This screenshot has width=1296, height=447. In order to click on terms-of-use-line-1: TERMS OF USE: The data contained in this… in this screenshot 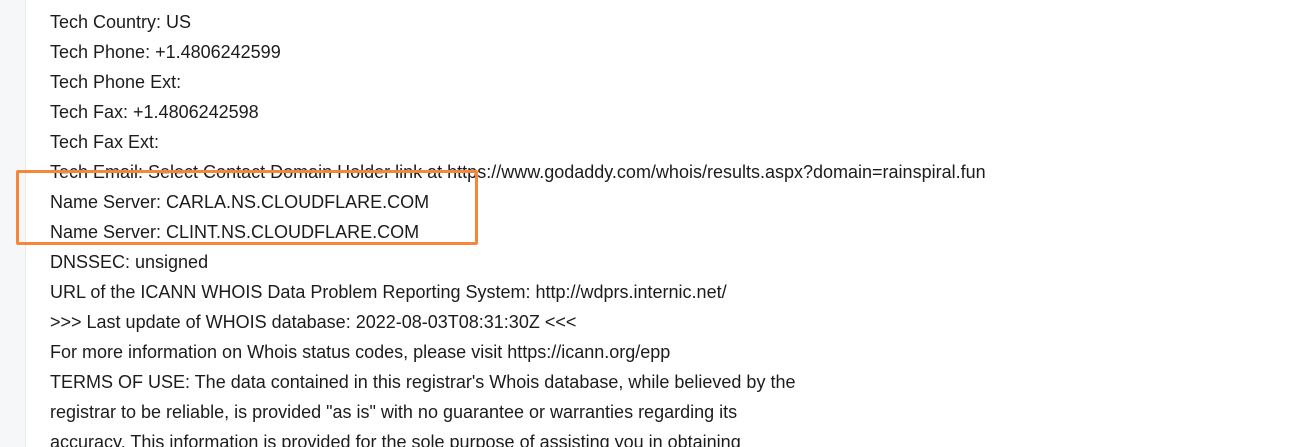, I will do `click(423, 382)`.